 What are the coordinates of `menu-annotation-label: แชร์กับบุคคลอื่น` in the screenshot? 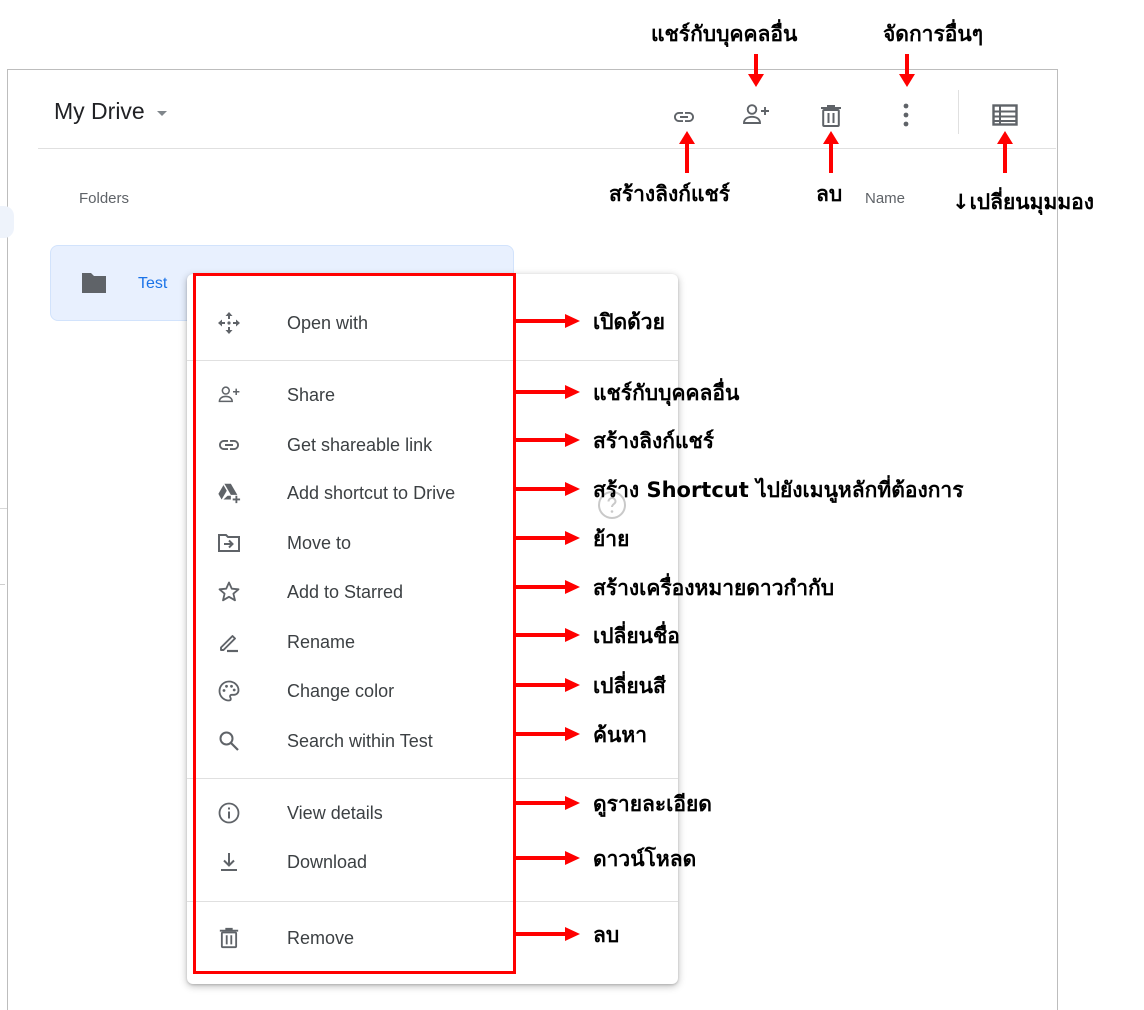 It's located at (666, 393).